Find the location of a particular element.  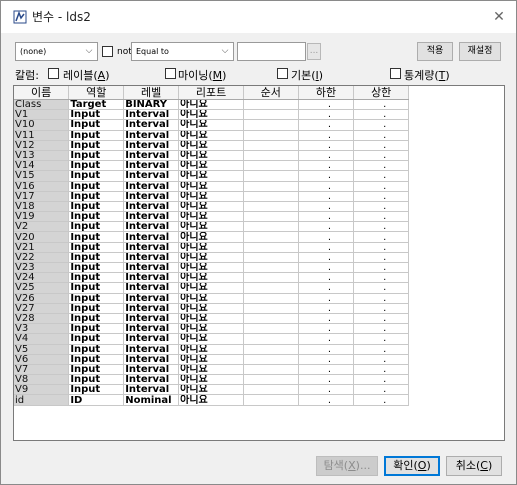

cell-name: V21 is located at coordinates (42, 247).